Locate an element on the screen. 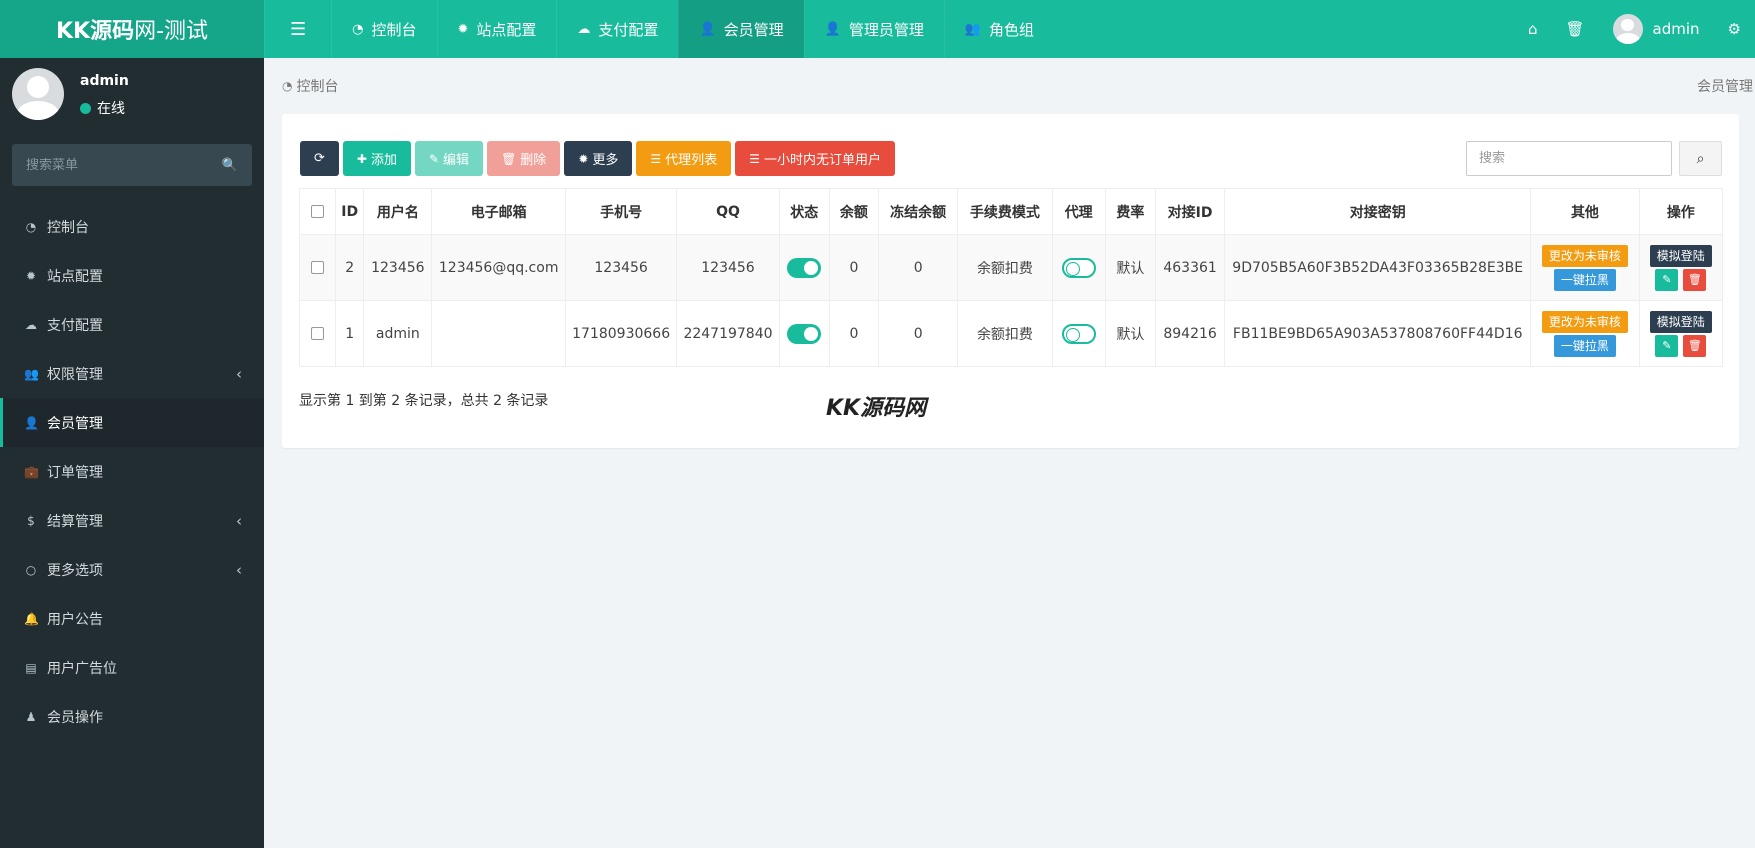 The height and width of the screenshot is (848, 1755). col-qq: QQ is located at coordinates (728, 211).